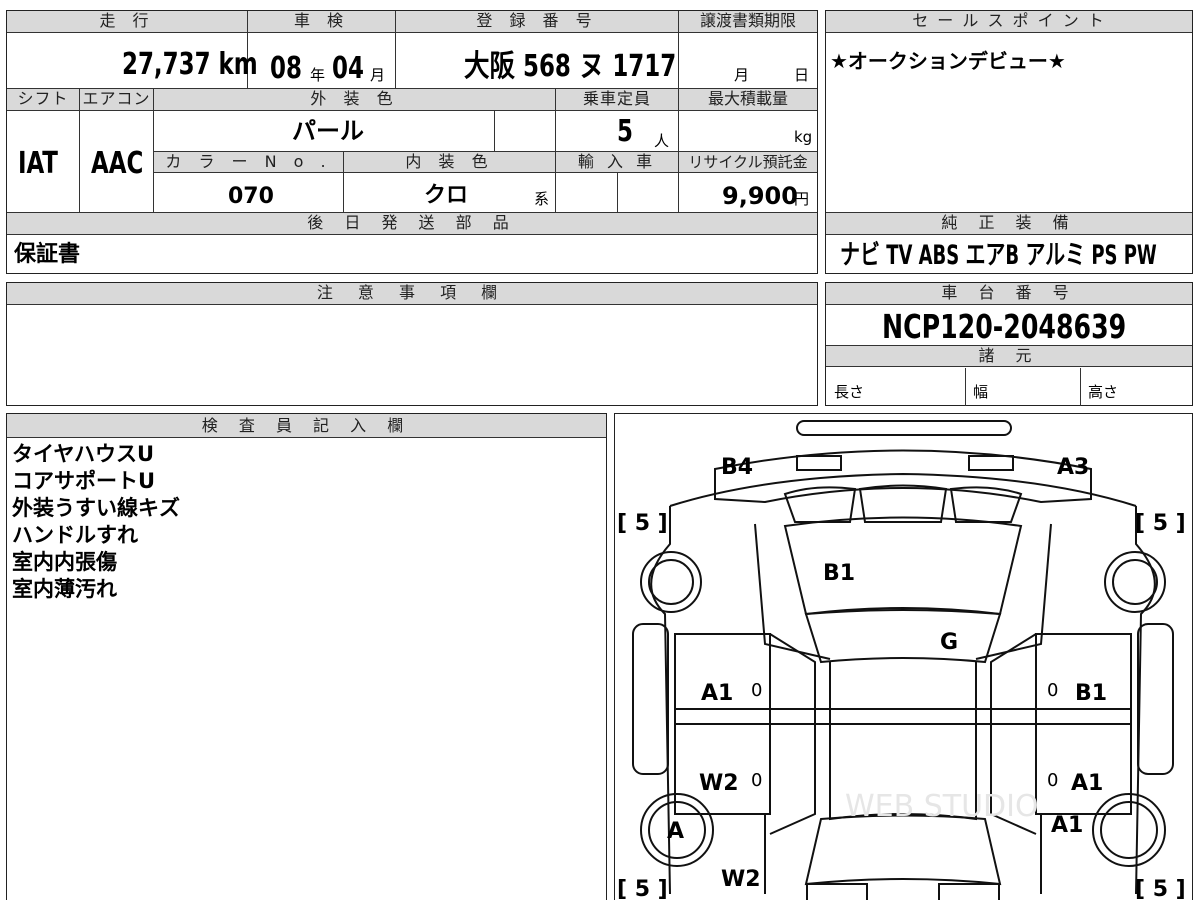 The image size is (1200, 900). What do you see at coordinates (625, 131) in the screenshot?
I see `capacity-value: 5` at bounding box center [625, 131].